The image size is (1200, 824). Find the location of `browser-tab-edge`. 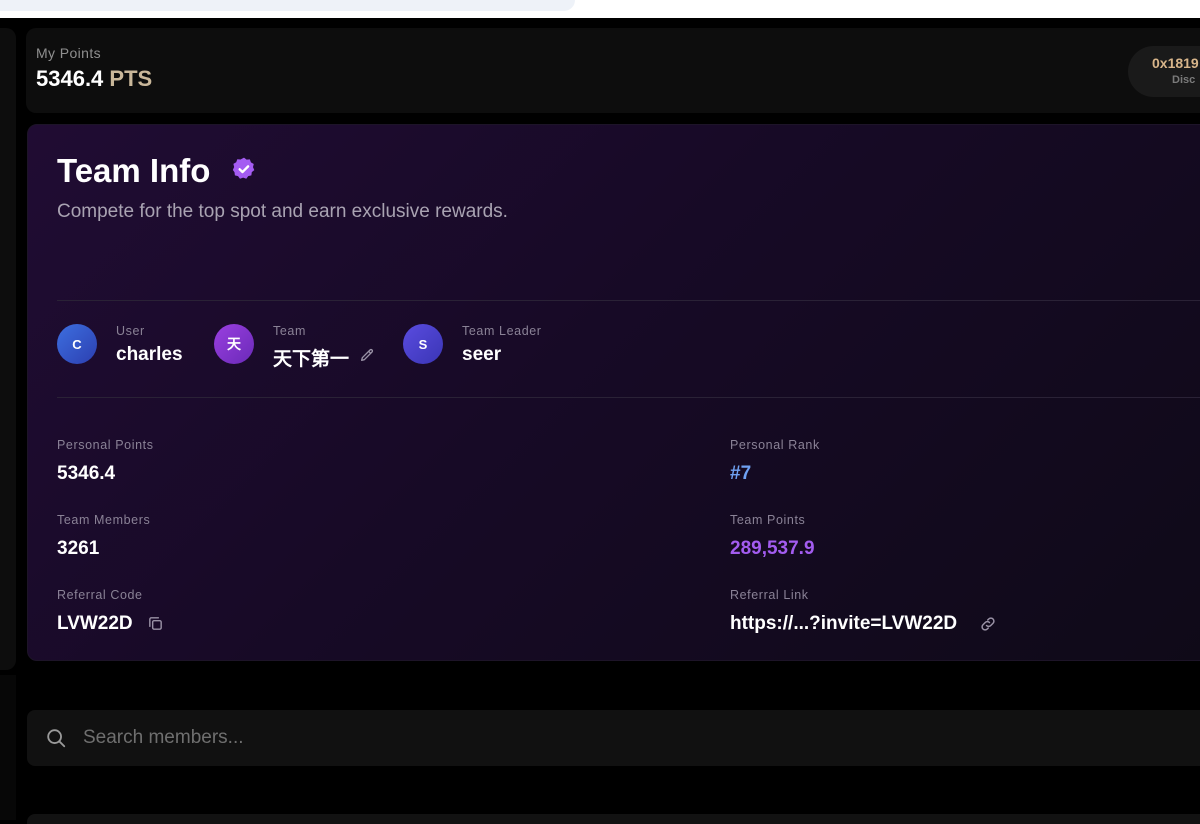

browser-tab-edge is located at coordinates (287, 5).